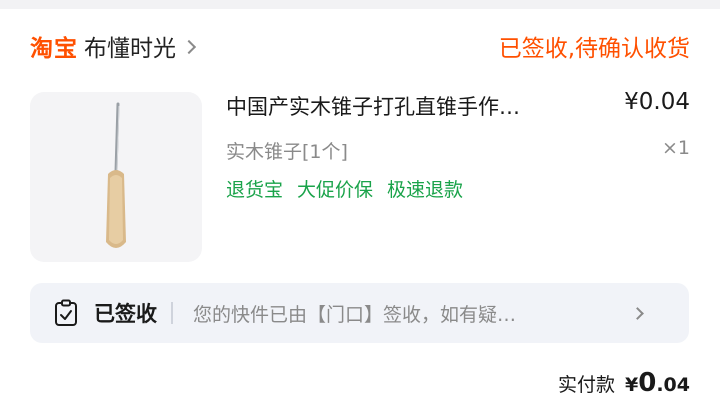  I want to click on product-sku: 实木锥子[1个], so click(287, 152).